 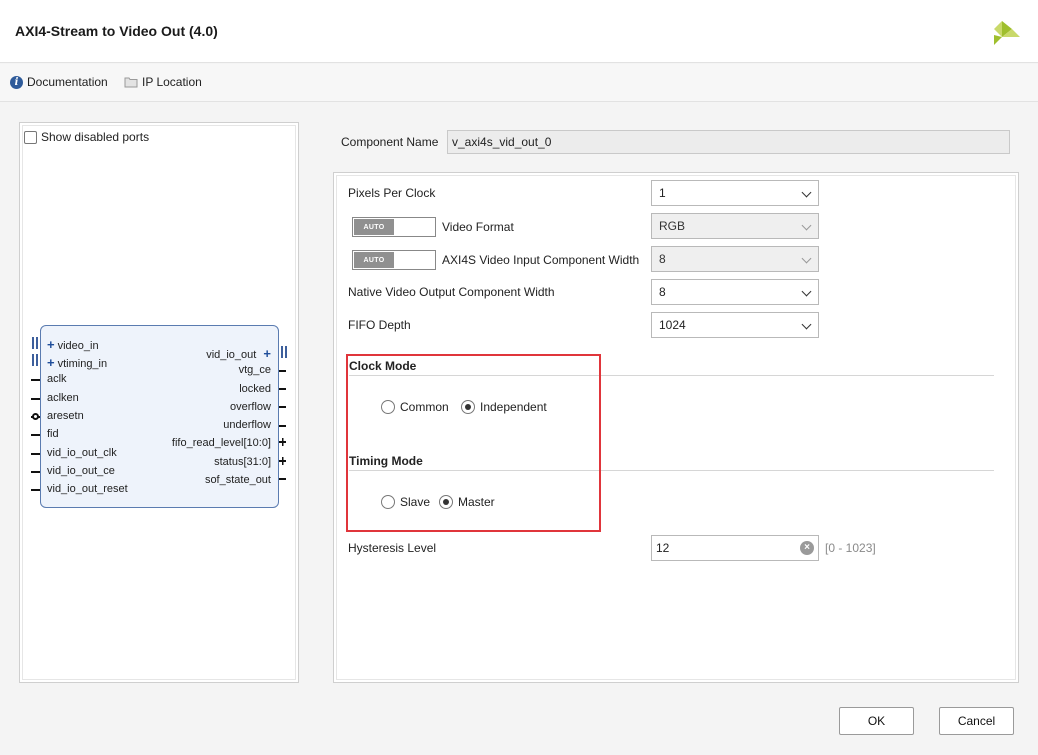 I want to click on component-name-label: Component Name, so click(x=390, y=142).